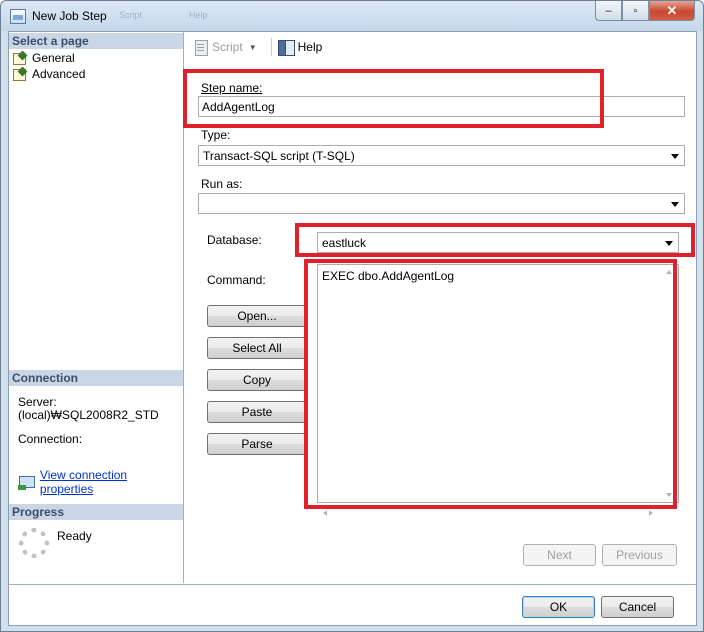  Describe the element at coordinates (69, 16) in the screenshot. I see `window-title: New Job Step` at that location.